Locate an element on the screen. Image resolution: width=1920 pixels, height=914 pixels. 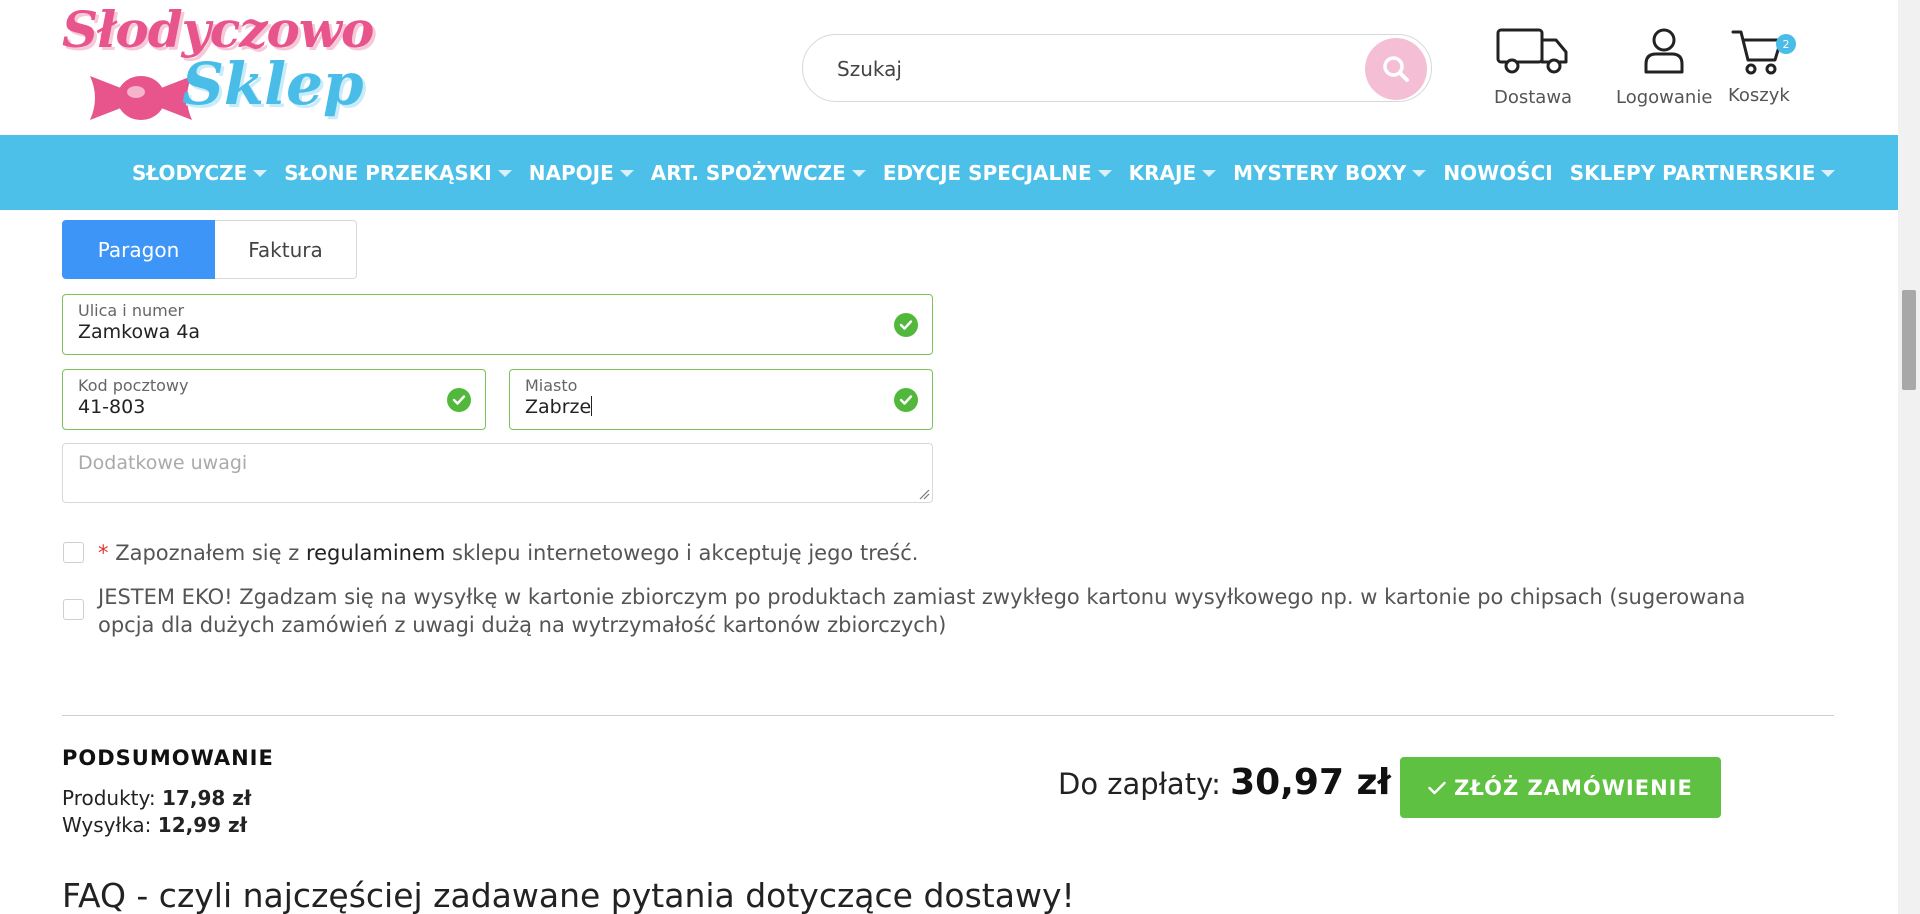
street-field: Ulica i numer Zamkowa 4a is located at coordinates (497, 324).